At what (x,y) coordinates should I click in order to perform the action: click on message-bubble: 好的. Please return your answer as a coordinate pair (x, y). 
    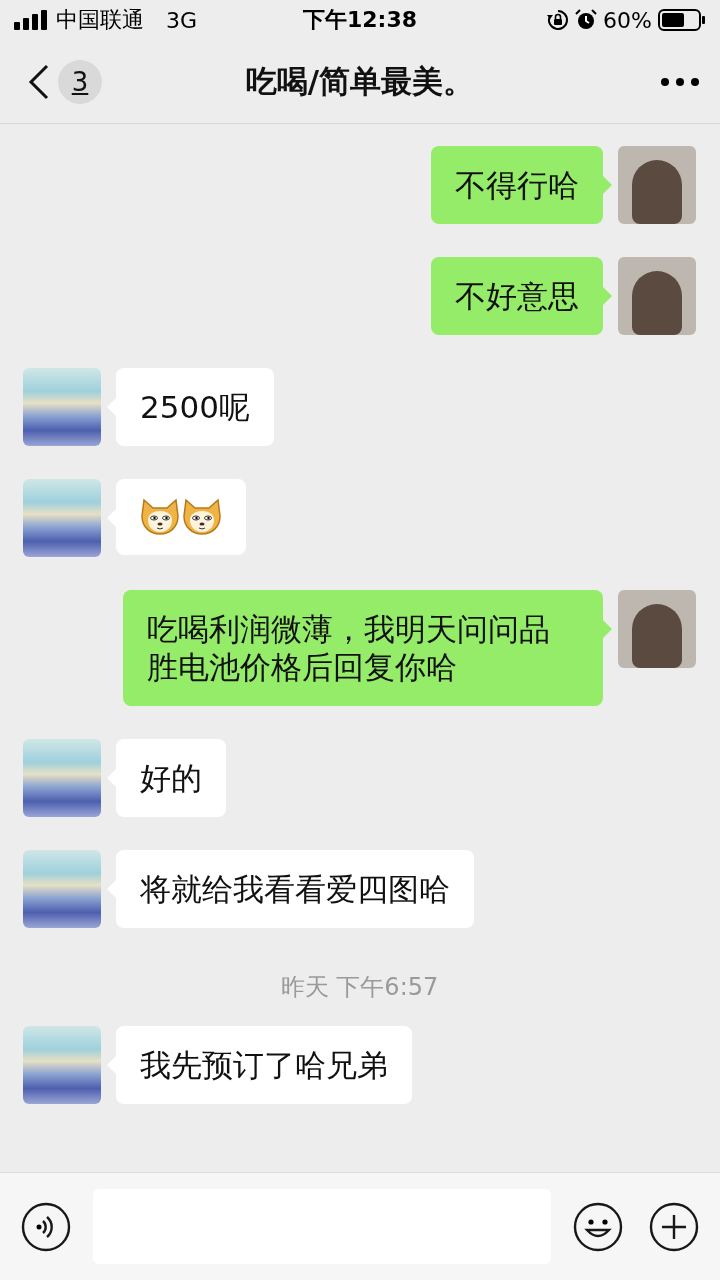
    Looking at the image, I should click on (171, 778).